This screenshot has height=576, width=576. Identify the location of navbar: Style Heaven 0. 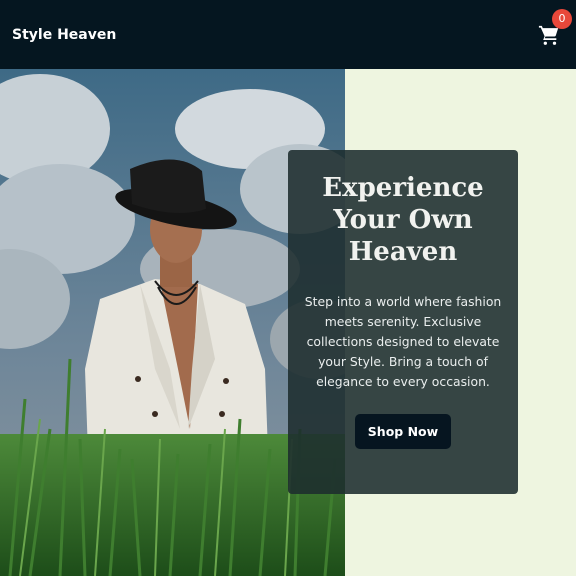
(288, 34).